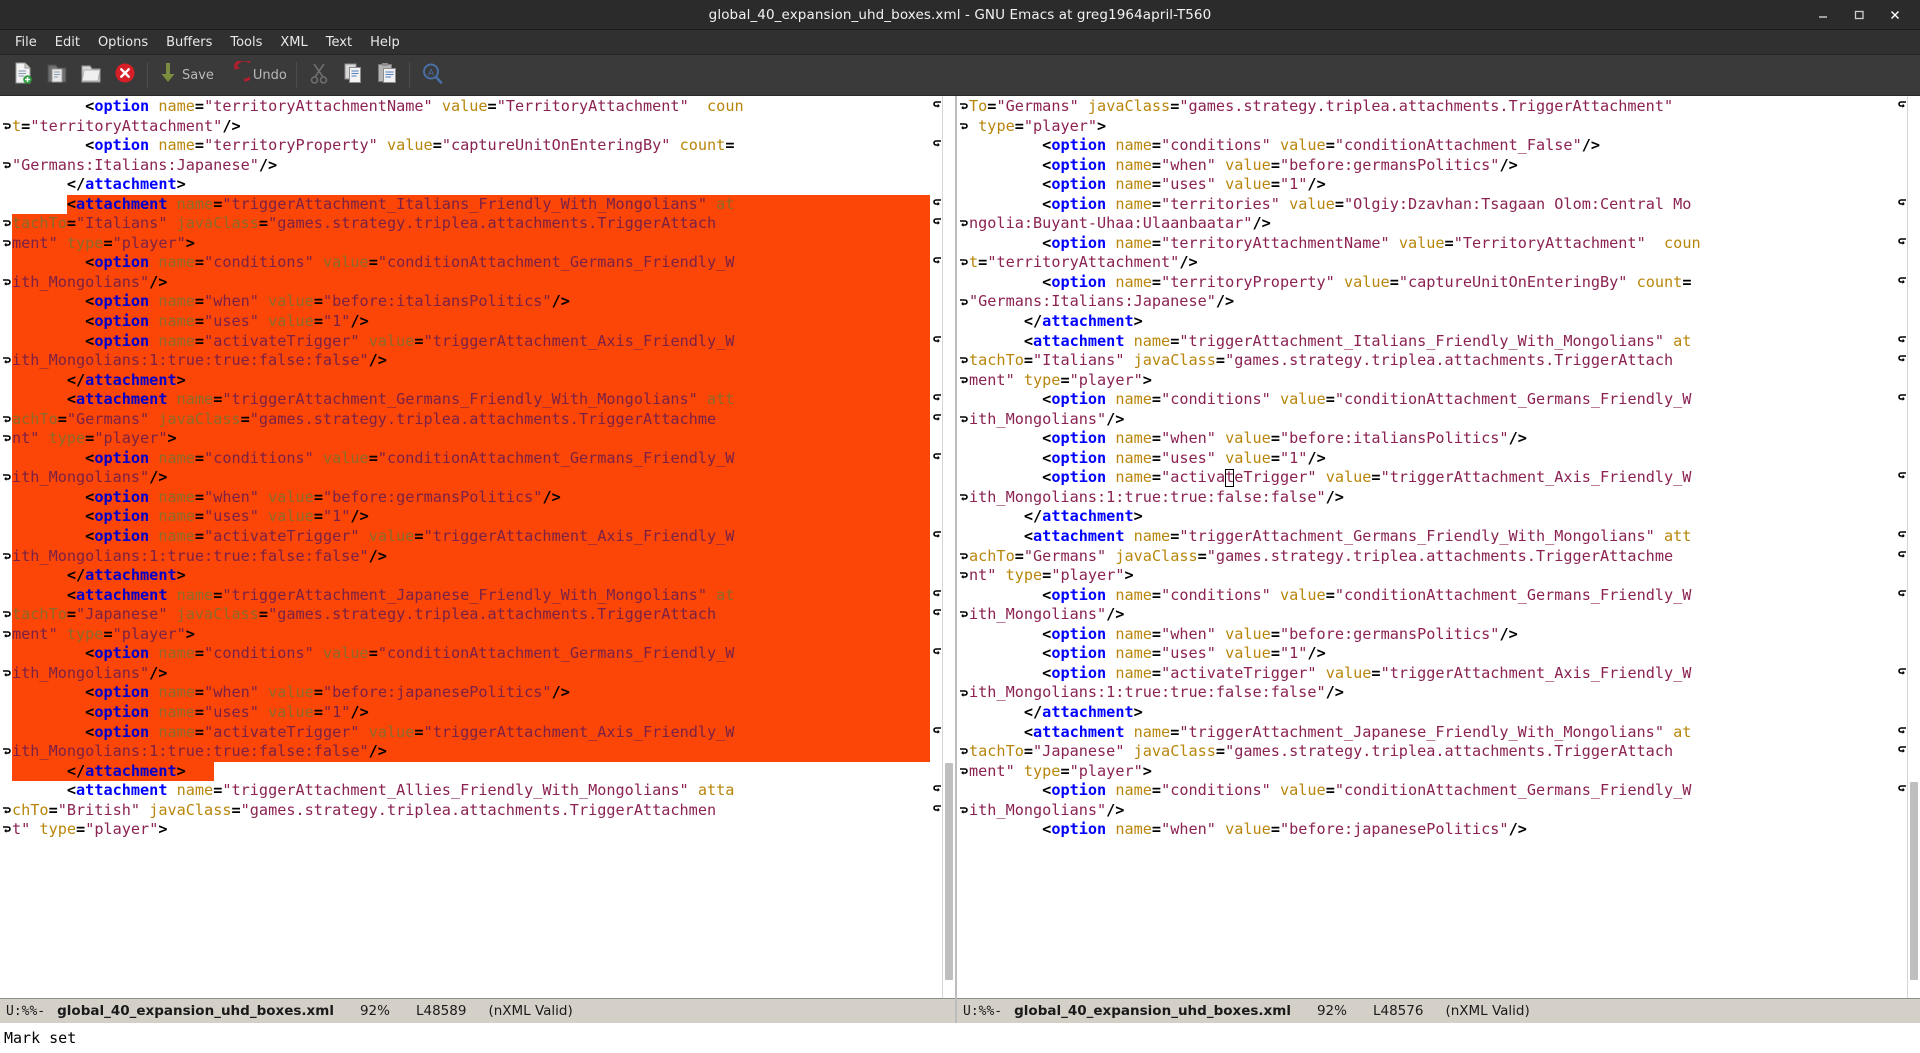 This screenshot has width=1920, height=1053. What do you see at coordinates (339, 42) in the screenshot?
I see `menu-item-text: Text` at bounding box center [339, 42].